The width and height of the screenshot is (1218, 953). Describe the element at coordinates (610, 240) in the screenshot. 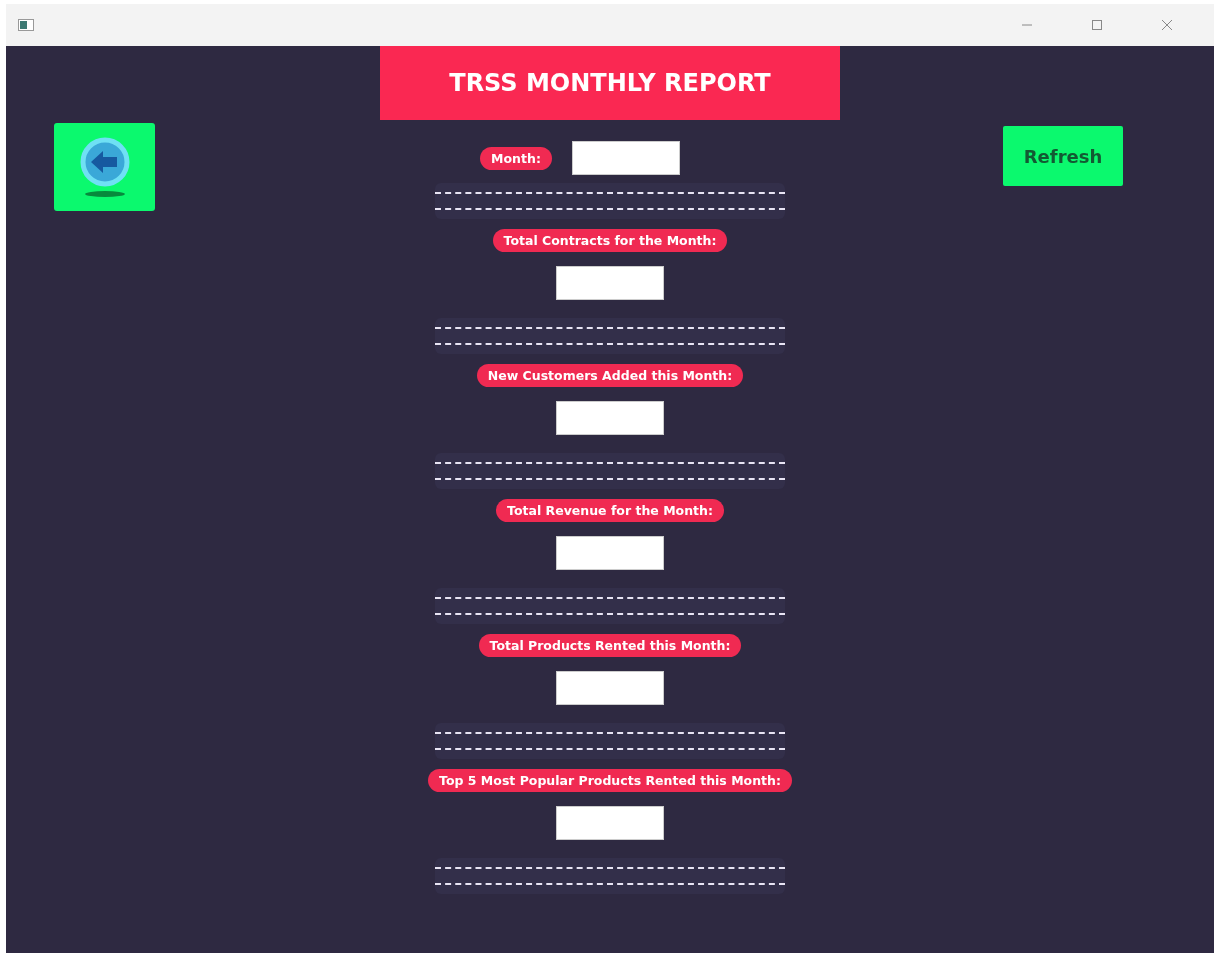

I see `metric-label: Total Contracts for the Month:` at that location.